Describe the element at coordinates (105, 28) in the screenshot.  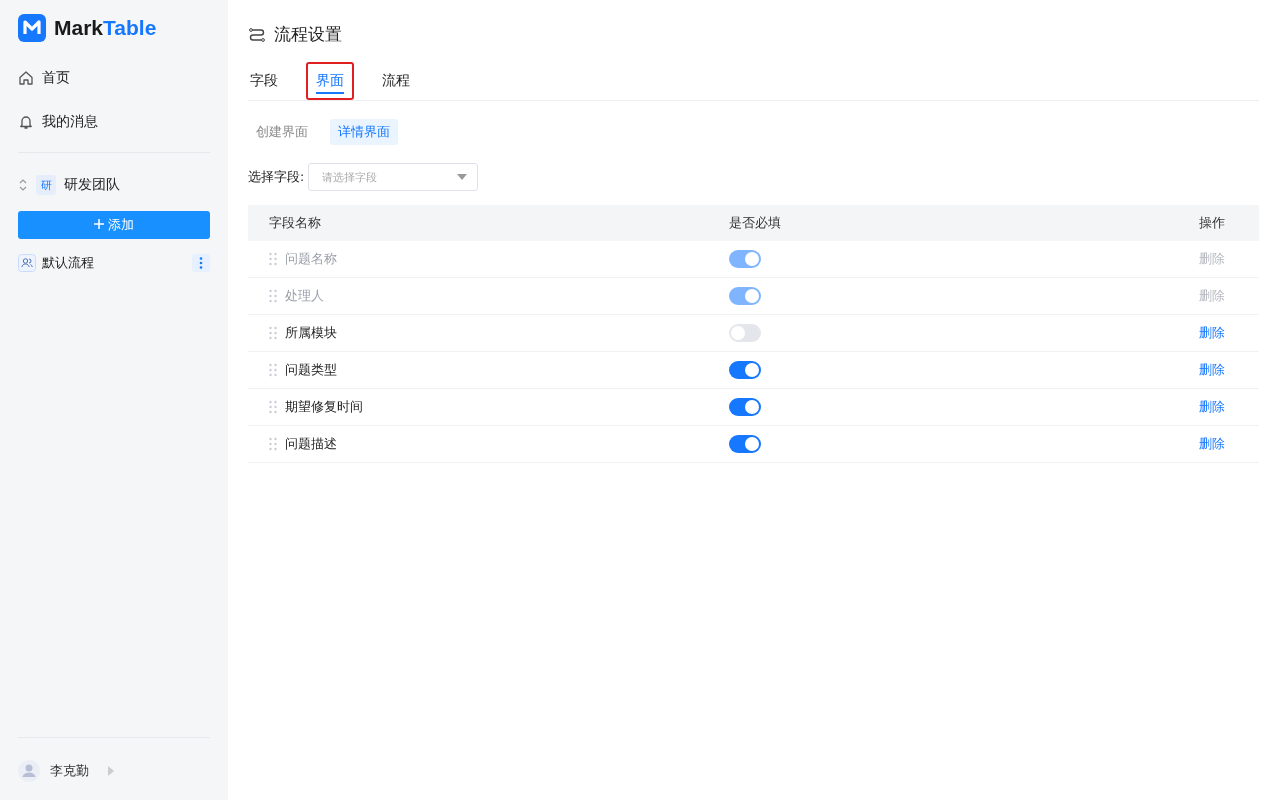
I see `logo-text: MarkTable` at that location.